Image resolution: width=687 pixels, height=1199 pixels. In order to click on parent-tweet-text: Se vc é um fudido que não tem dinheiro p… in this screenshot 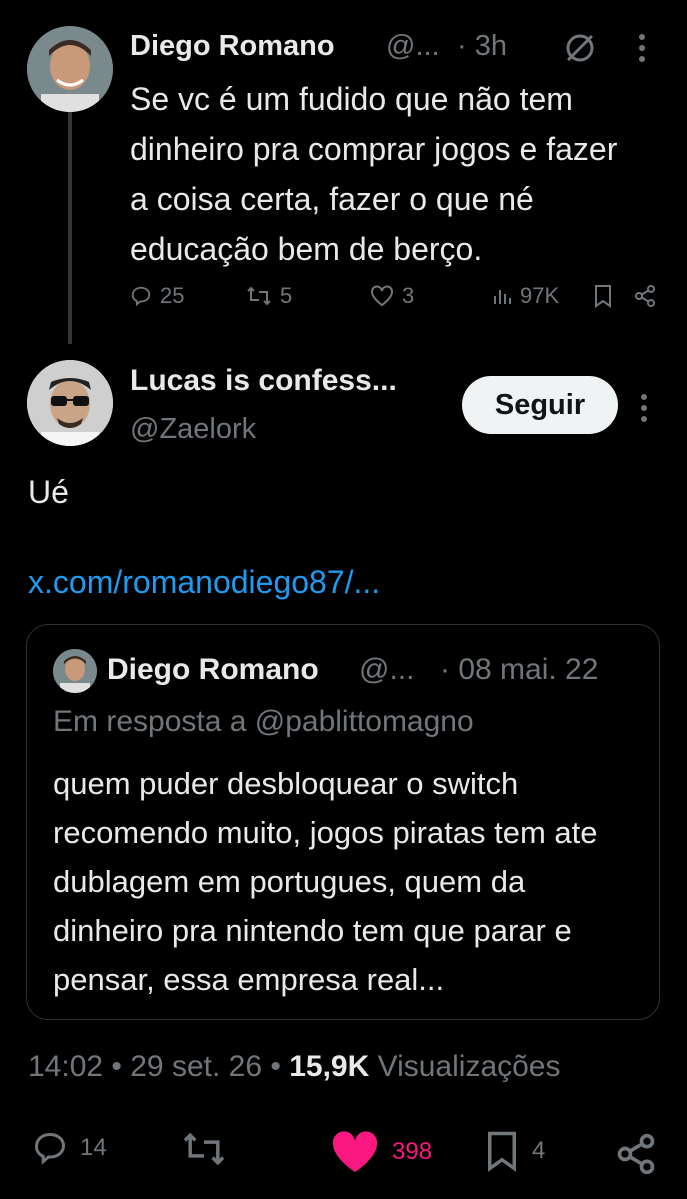, I will do `click(374, 174)`.